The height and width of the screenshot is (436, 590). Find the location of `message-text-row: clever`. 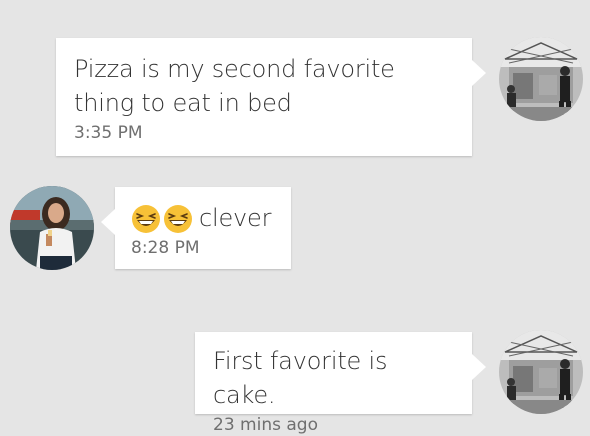

message-text-row: clever is located at coordinates (203, 218).